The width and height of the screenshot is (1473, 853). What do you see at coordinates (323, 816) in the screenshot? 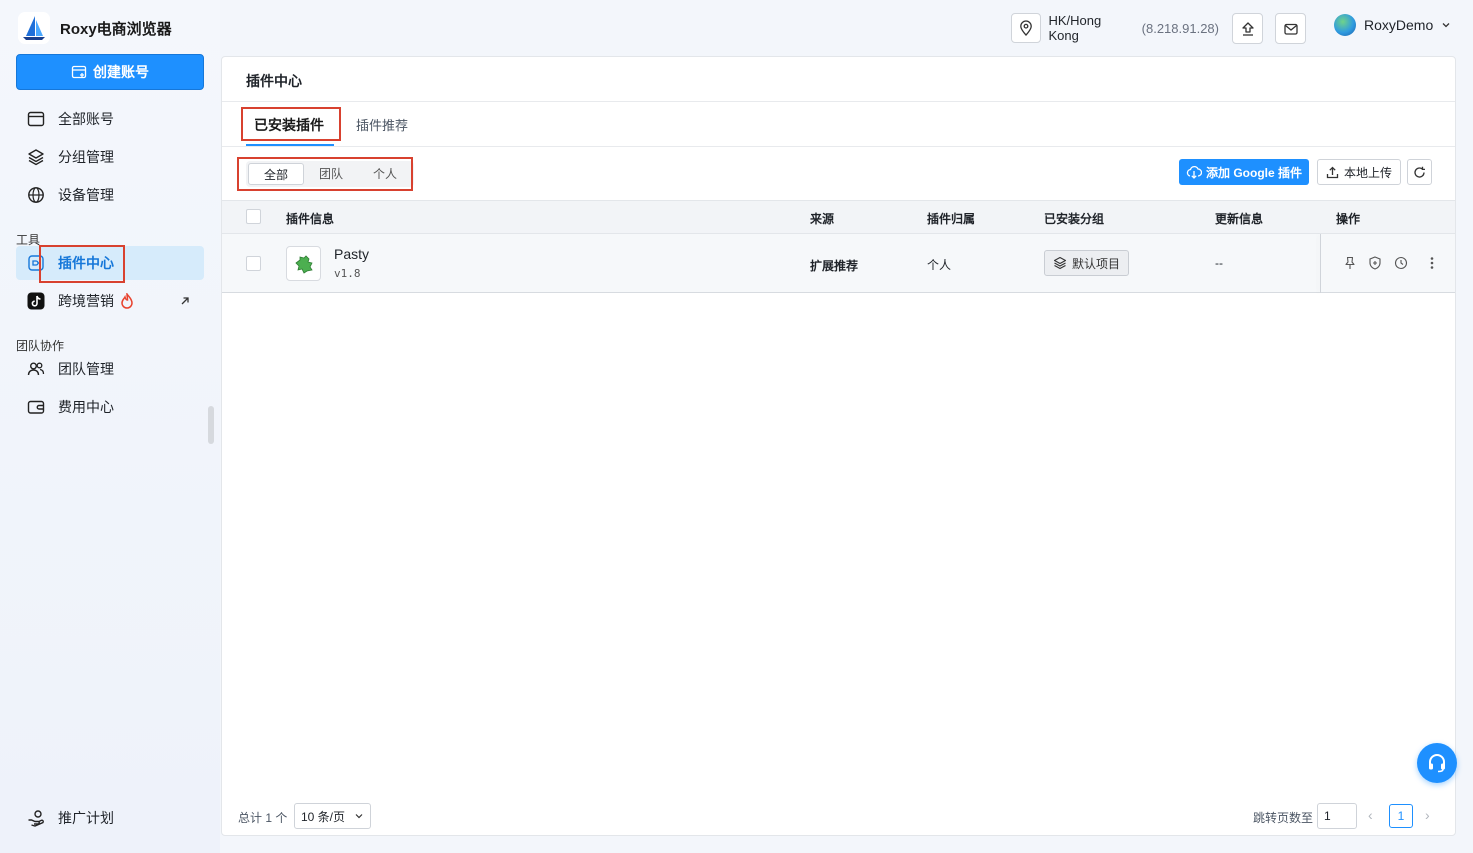
I see `page-size-value: 10 条/页` at bounding box center [323, 816].